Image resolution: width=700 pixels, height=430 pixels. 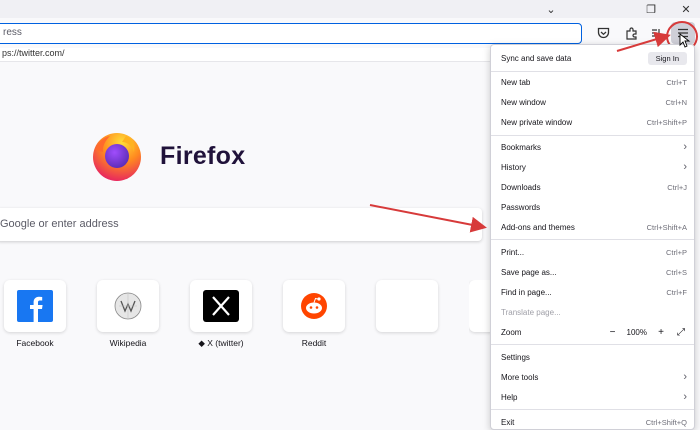 I want to click on zoom-level-value: 100%, so click(x=637, y=332).